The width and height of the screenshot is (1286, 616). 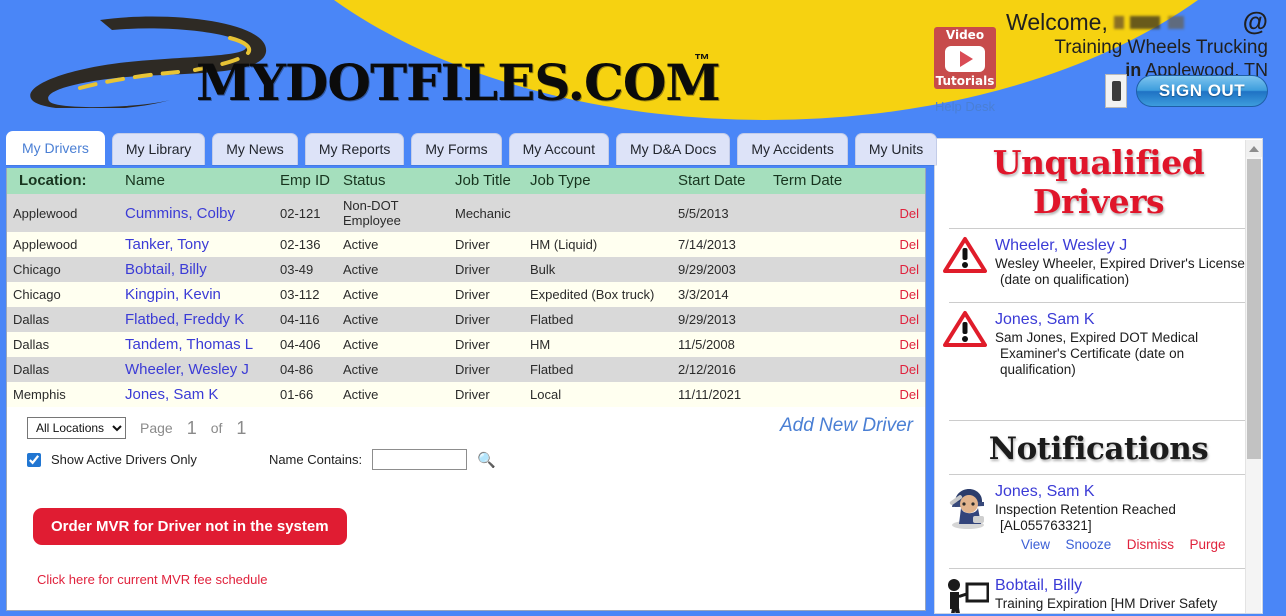 What do you see at coordinates (719, 213) in the screenshot?
I see `cell-start-date: 5/5/2013` at bounding box center [719, 213].